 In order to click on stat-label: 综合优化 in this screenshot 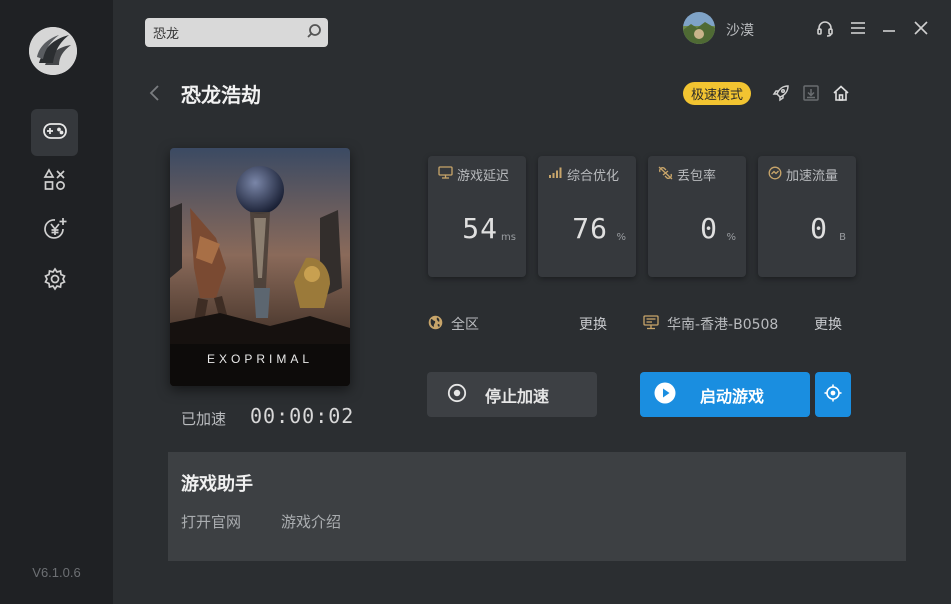, I will do `click(593, 176)`.